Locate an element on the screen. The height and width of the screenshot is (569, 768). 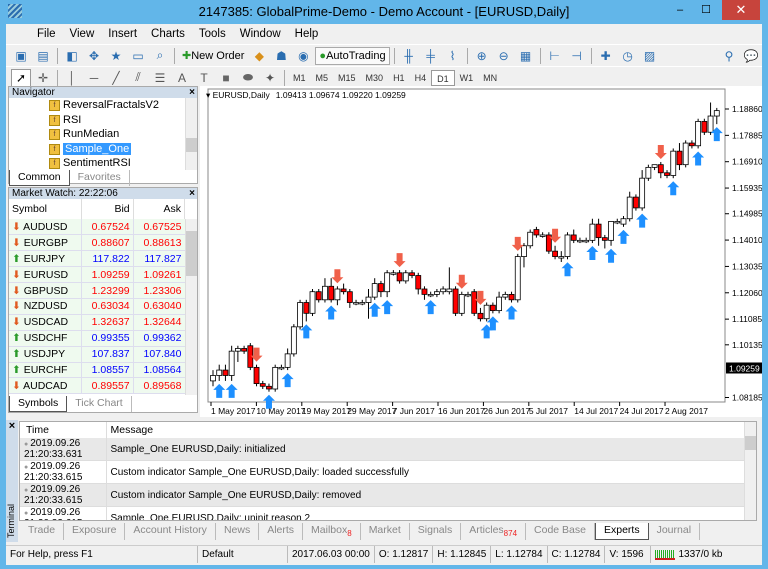
fibonacci-icon: ☰ is located at coordinates (160, 78).